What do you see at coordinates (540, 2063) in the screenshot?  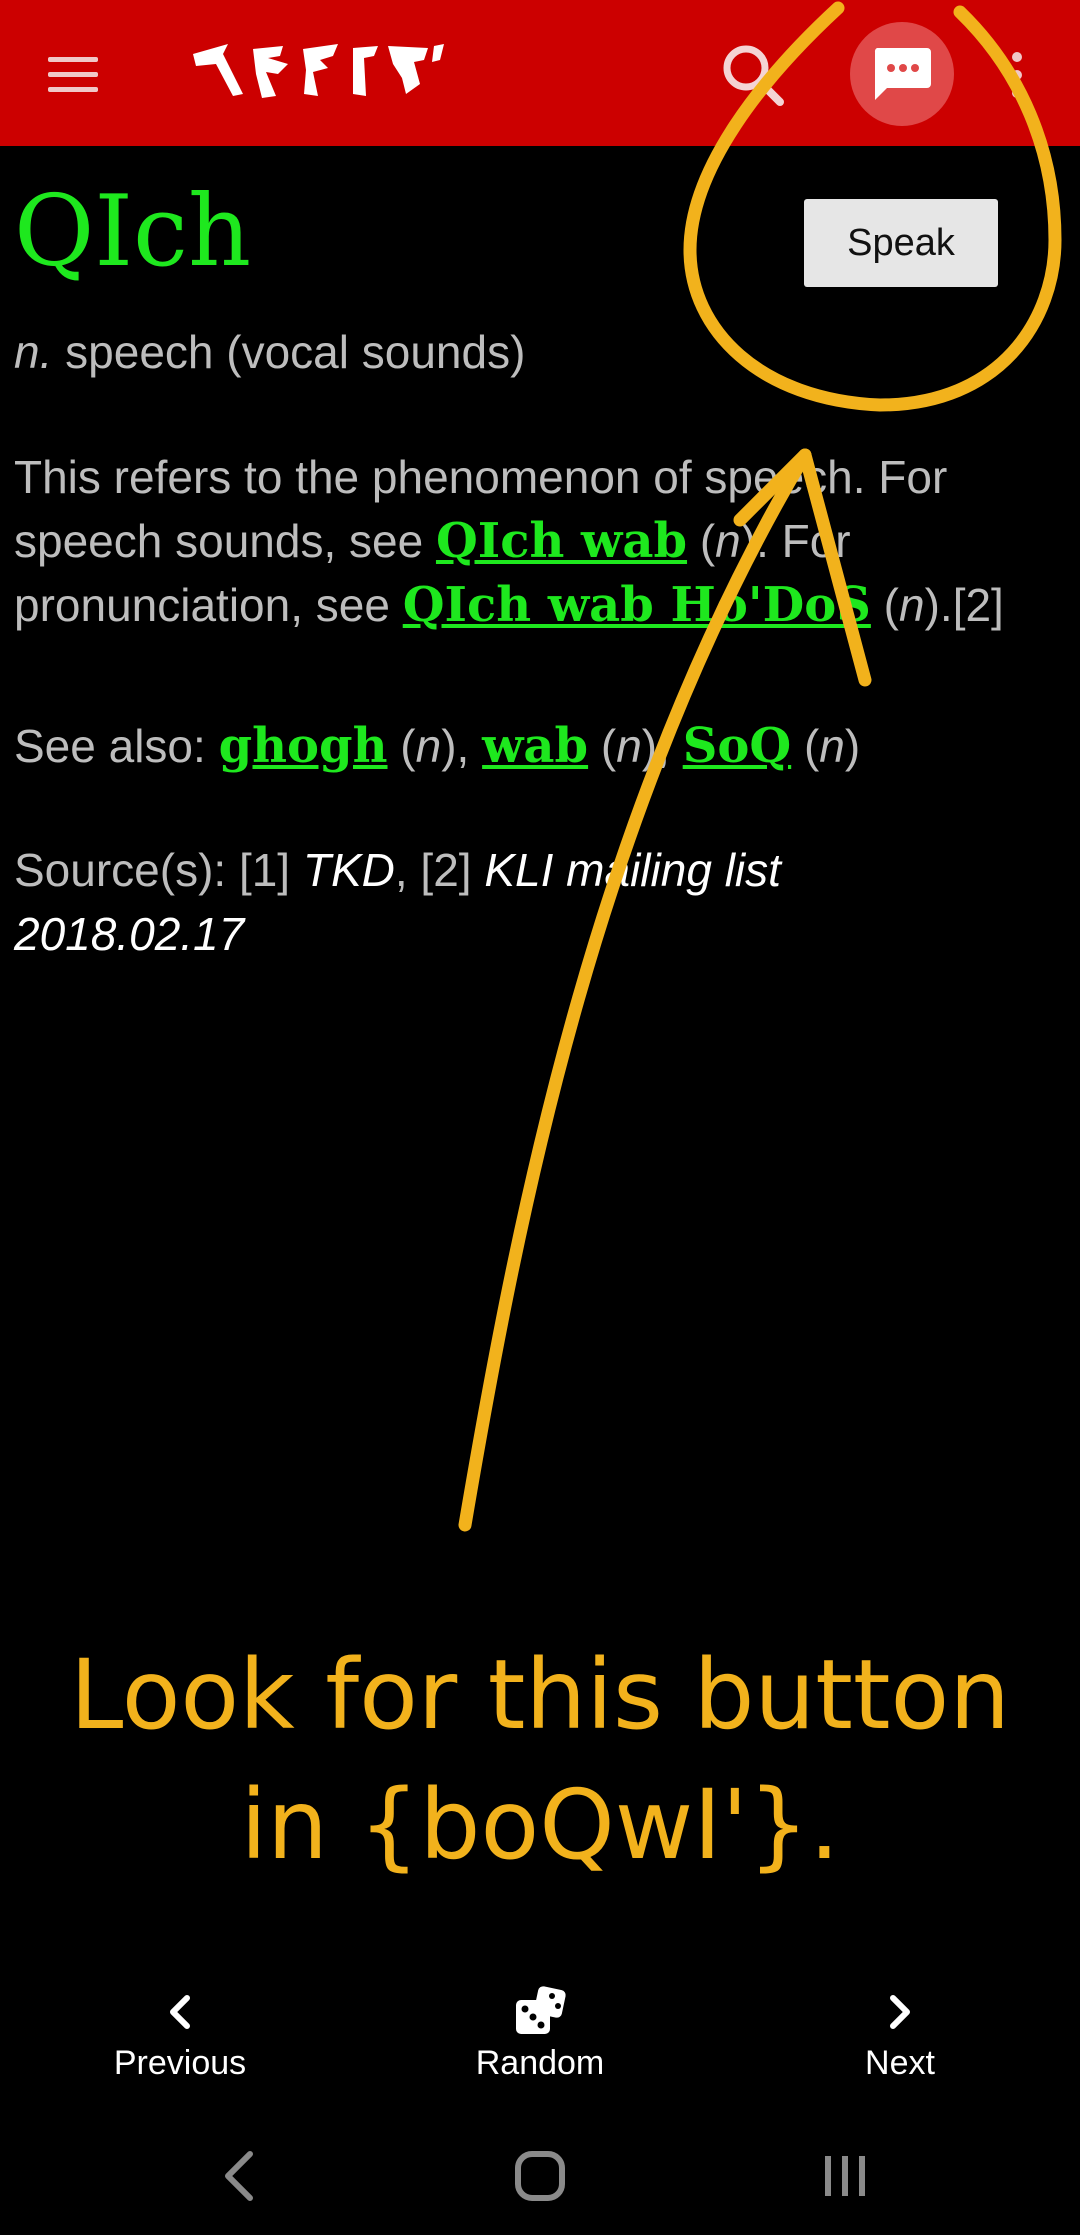 I see `random-label: Random` at bounding box center [540, 2063].